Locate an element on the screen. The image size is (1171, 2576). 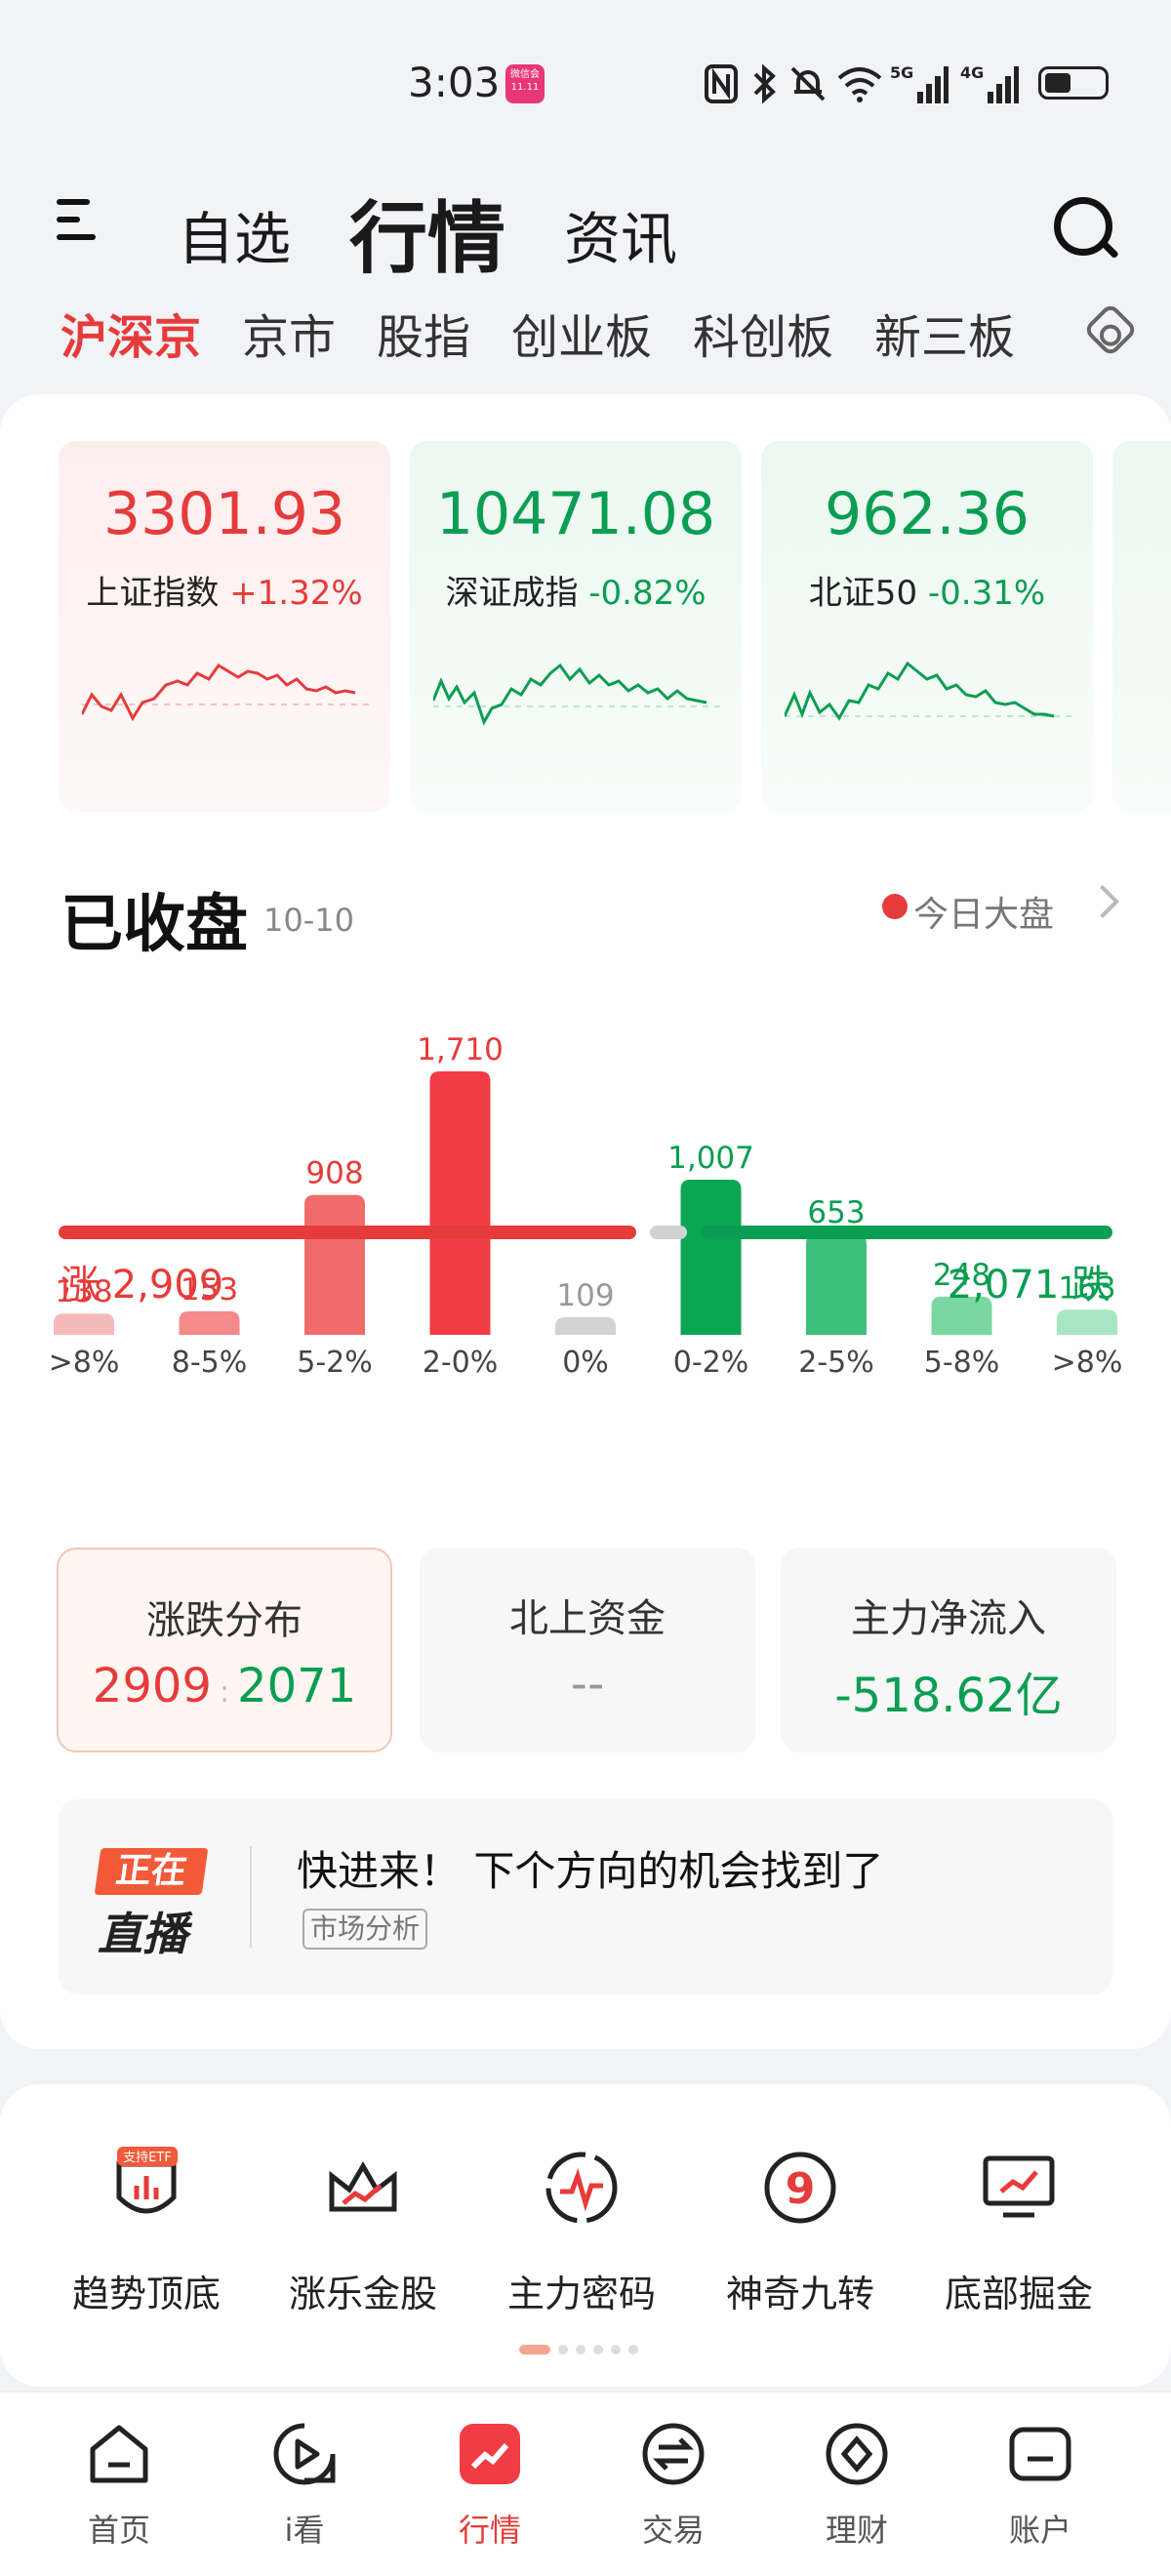
battery-icon is located at coordinates (1073, 83).